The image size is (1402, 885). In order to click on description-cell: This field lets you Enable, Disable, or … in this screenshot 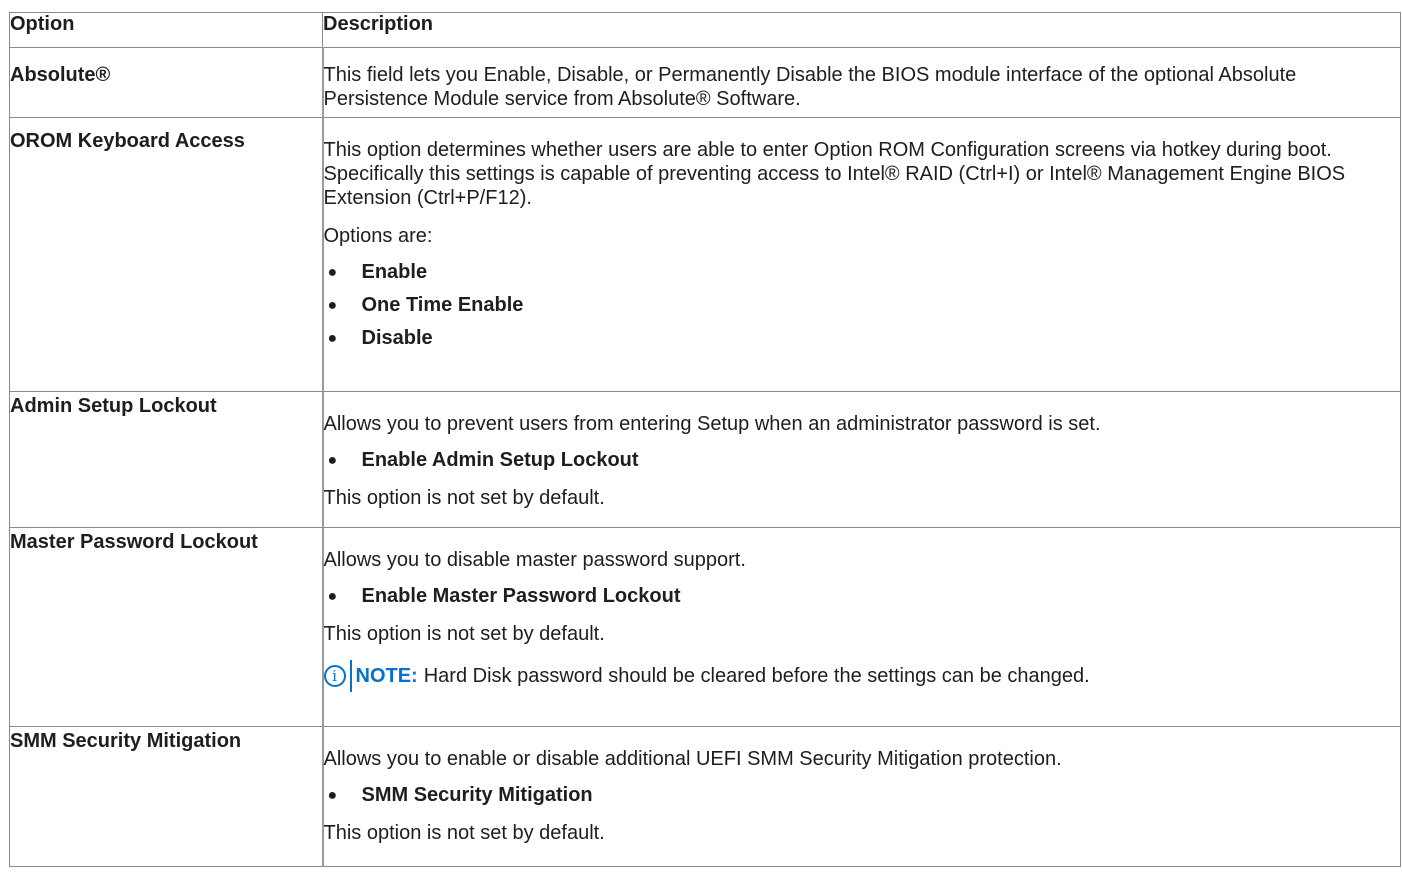, I will do `click(861, 82)`.